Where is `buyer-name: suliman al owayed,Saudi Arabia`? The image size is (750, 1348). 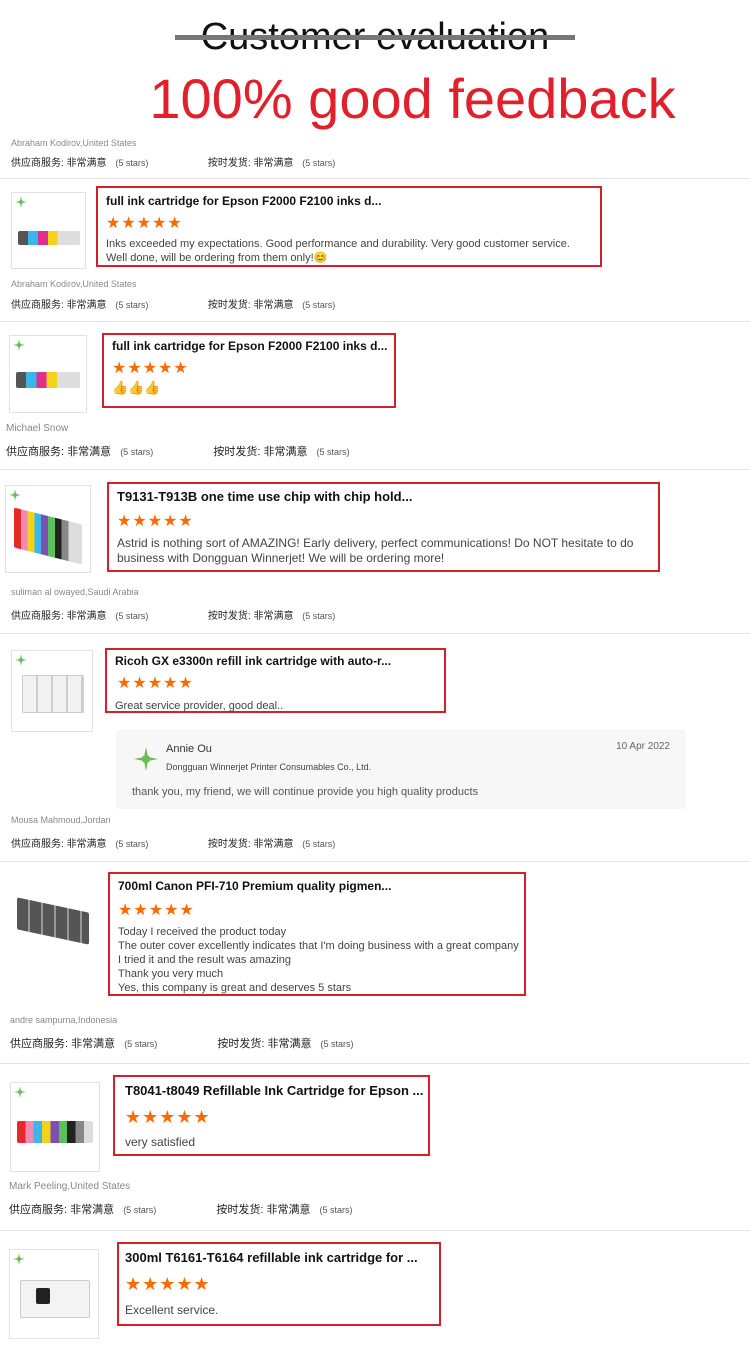 buyer-name: suliman al owayed,Saudi Arabia is located at coordinates (75, 592).